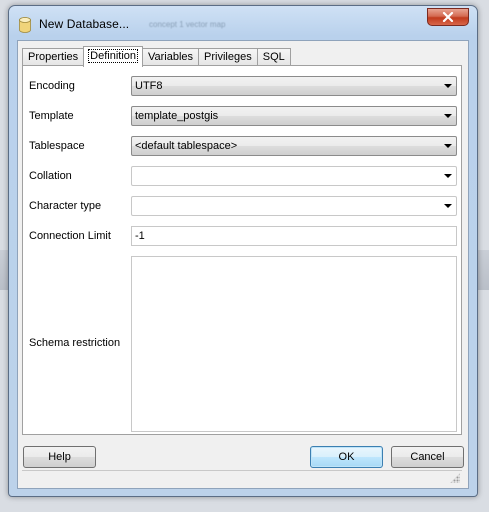 The image size is (489, 512). I want to click on tab-definition: Definition, so click(113, 56).